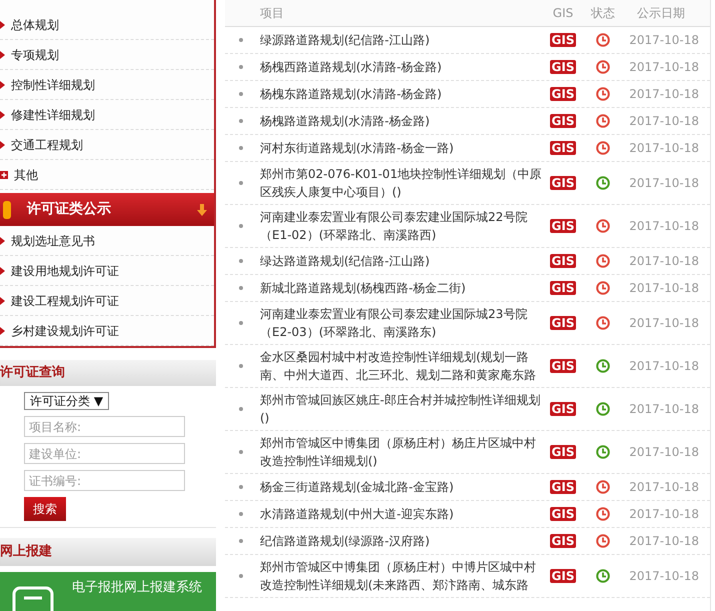 Image resolution: width=715 pixels, height=611 pixels. What do you see at coordinates (53, 115) in the screenshot?
I see `nav-link: 修建性详细规划` at bounding box center [53, 115].